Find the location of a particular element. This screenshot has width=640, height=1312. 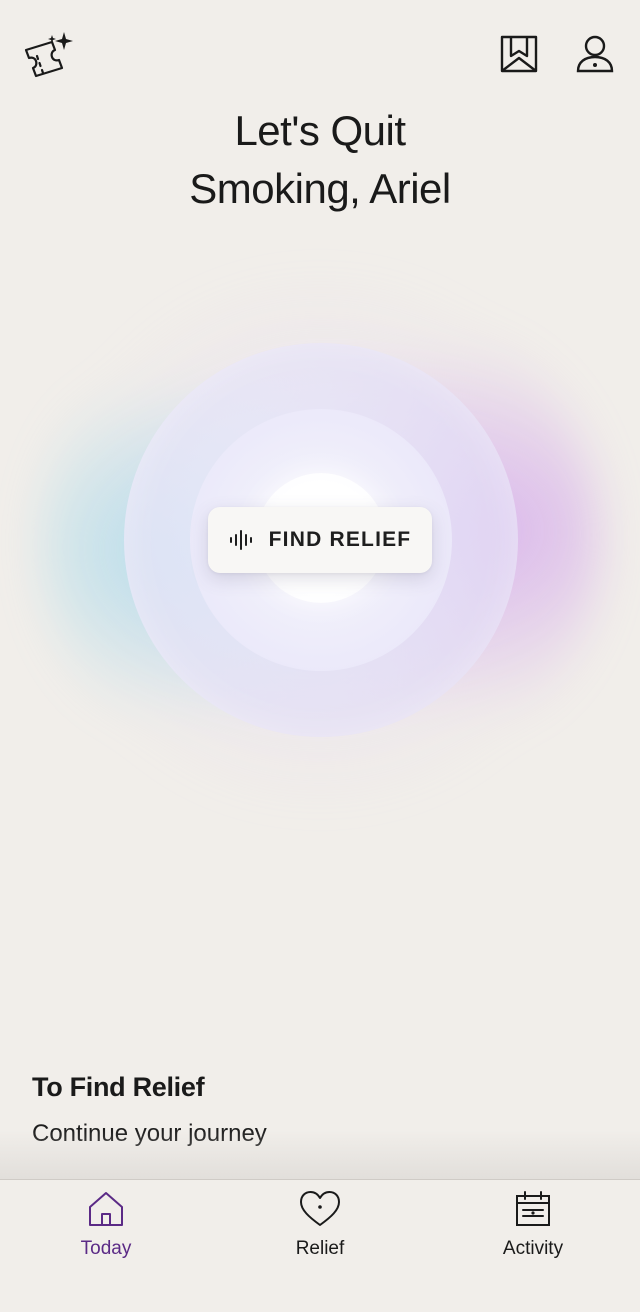

calendar-icon is located at coordinates (533, 1208).